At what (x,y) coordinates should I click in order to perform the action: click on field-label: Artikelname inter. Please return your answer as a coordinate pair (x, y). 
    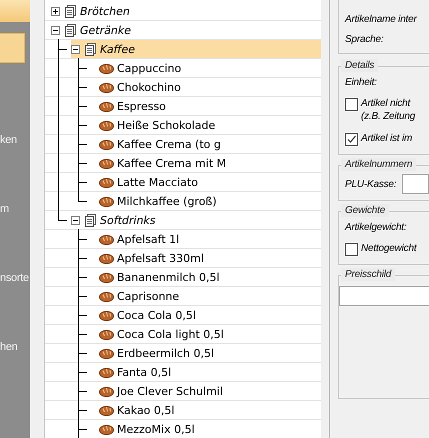
    Looking at the image, I should click on (381, 19).